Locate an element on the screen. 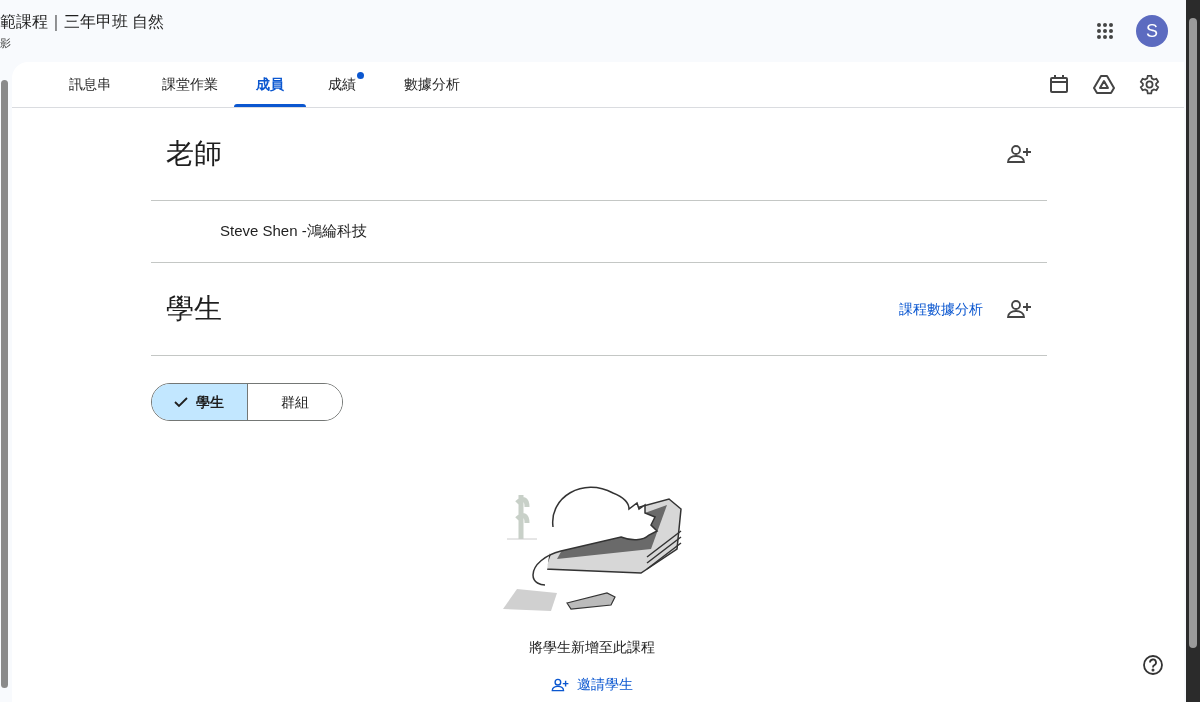 This screenshot has height=702, width=1200. analytics-link: 課程數據分析 is located at coordinates (941, 309).